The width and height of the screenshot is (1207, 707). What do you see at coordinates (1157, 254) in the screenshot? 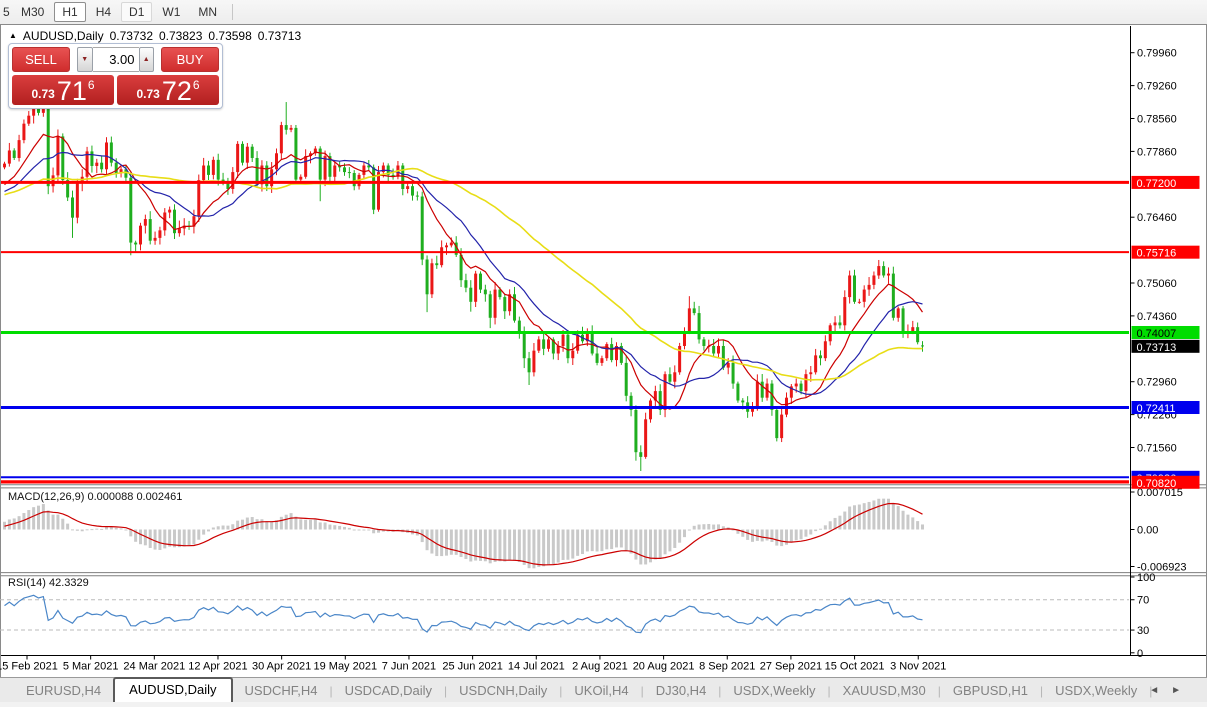
I see `price-badge-label: 0.75716` at bounding box center [1157, 254].